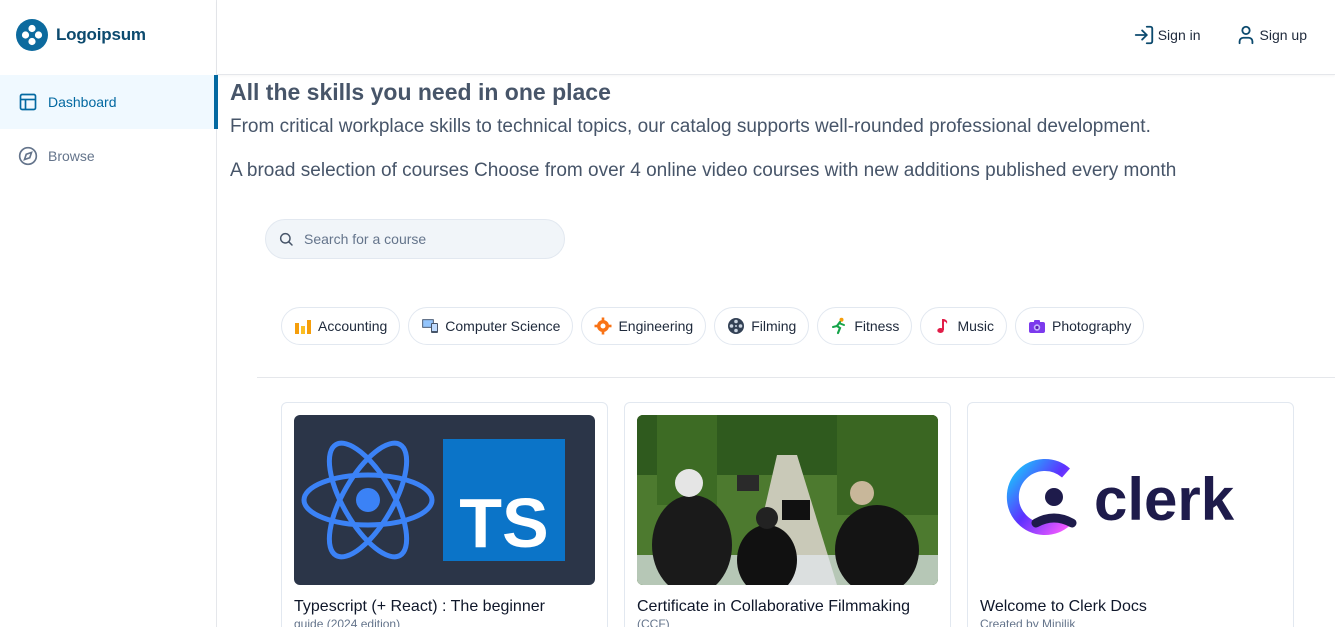  Describe the element at coordinates (736, 326) in the screenshot. I see `film-reel-icon` at that location.